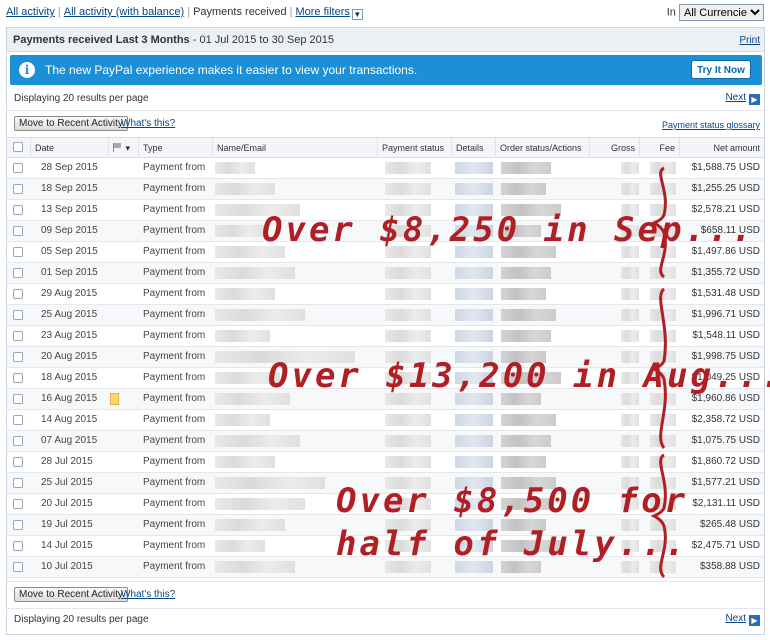  I want to click on annotation-brace-july, so click(658, 516).